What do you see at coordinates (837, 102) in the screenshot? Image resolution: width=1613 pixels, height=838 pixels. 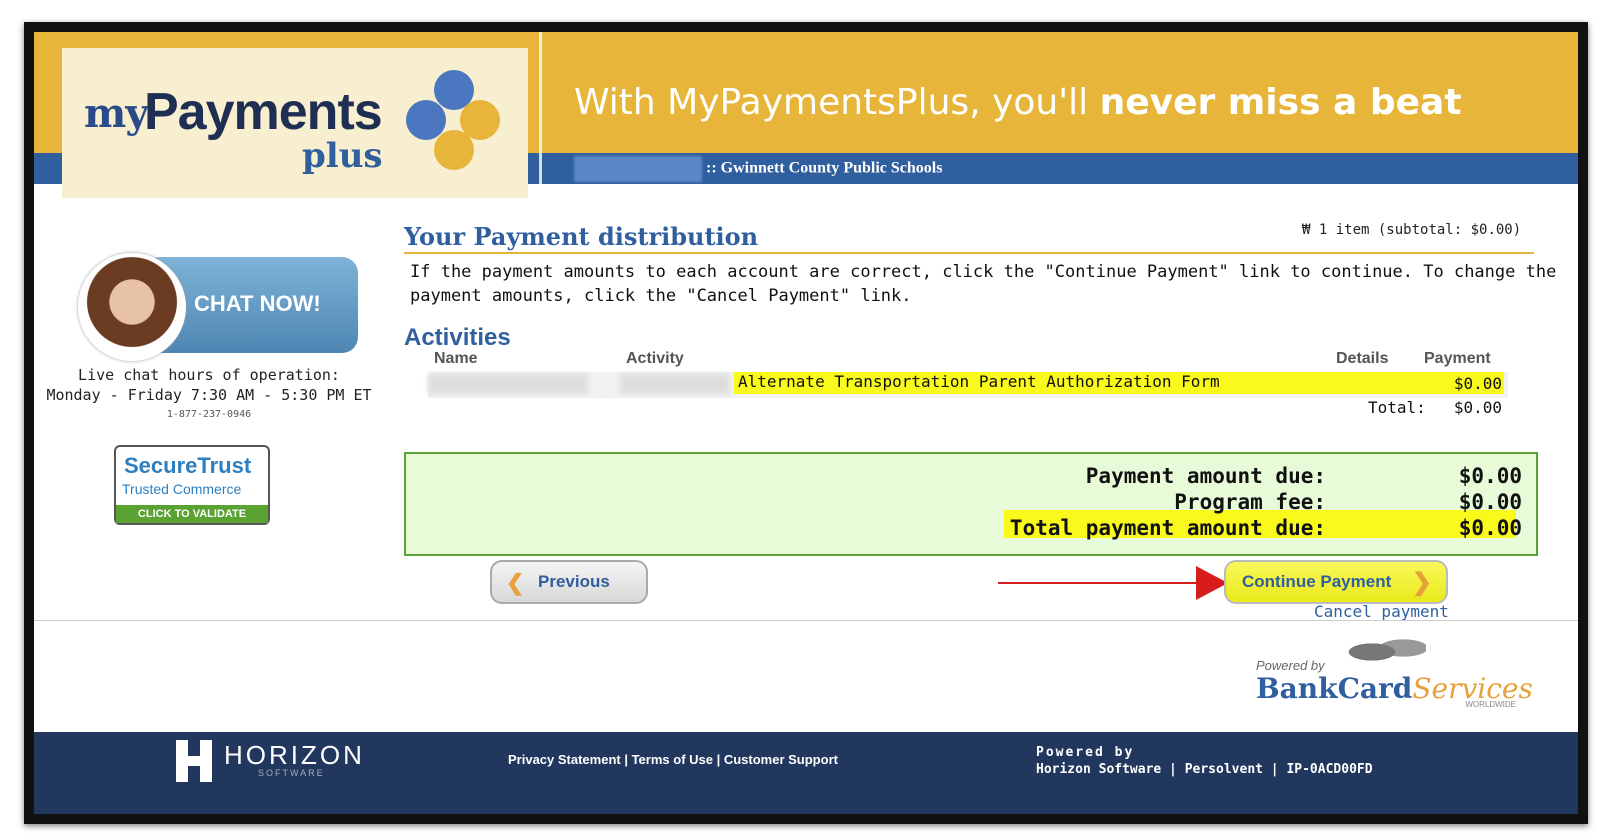 I see `tagline-text: With MyPaymentsPlus, you'll` at bounding box center [837, 102].